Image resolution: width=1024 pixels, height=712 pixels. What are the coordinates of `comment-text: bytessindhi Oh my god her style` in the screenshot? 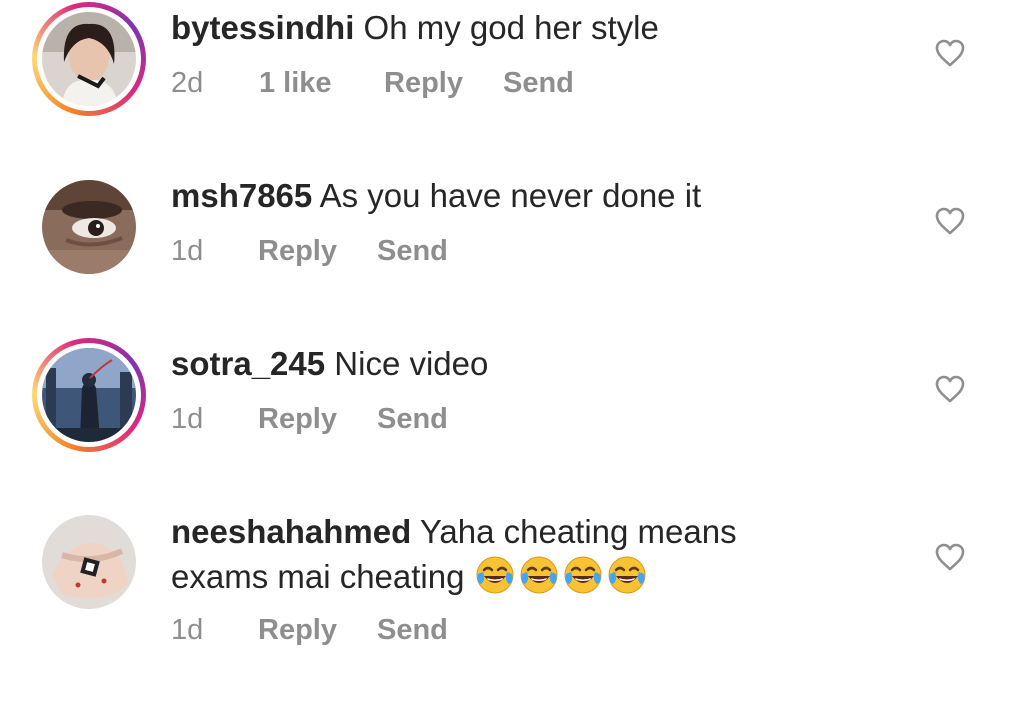 It's located at (415, 28).